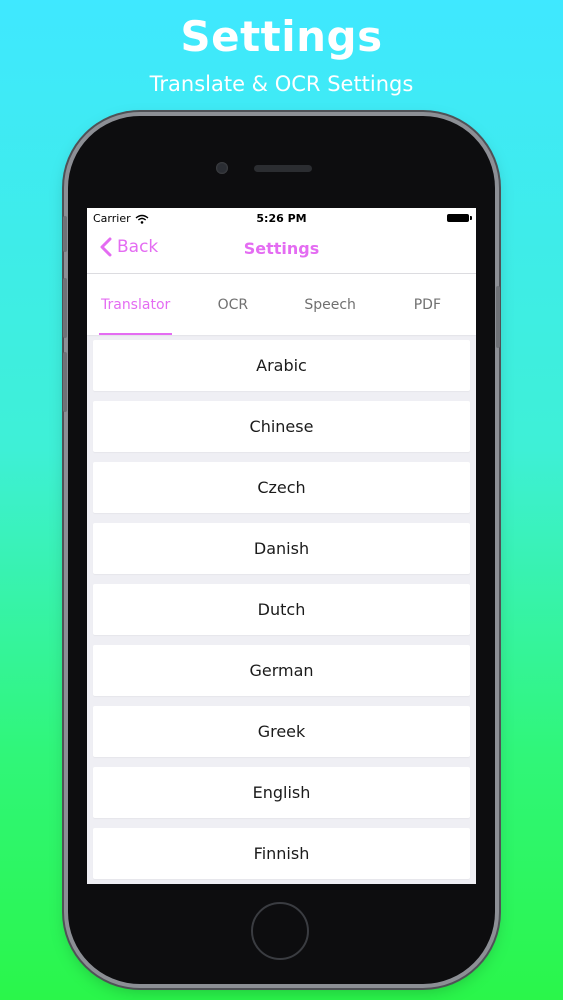 This screenshot has height=1000, width=563. Describe the element at coordinates (427, 304) in the screenshot. I see `tab-pdf: PDF` at that location.